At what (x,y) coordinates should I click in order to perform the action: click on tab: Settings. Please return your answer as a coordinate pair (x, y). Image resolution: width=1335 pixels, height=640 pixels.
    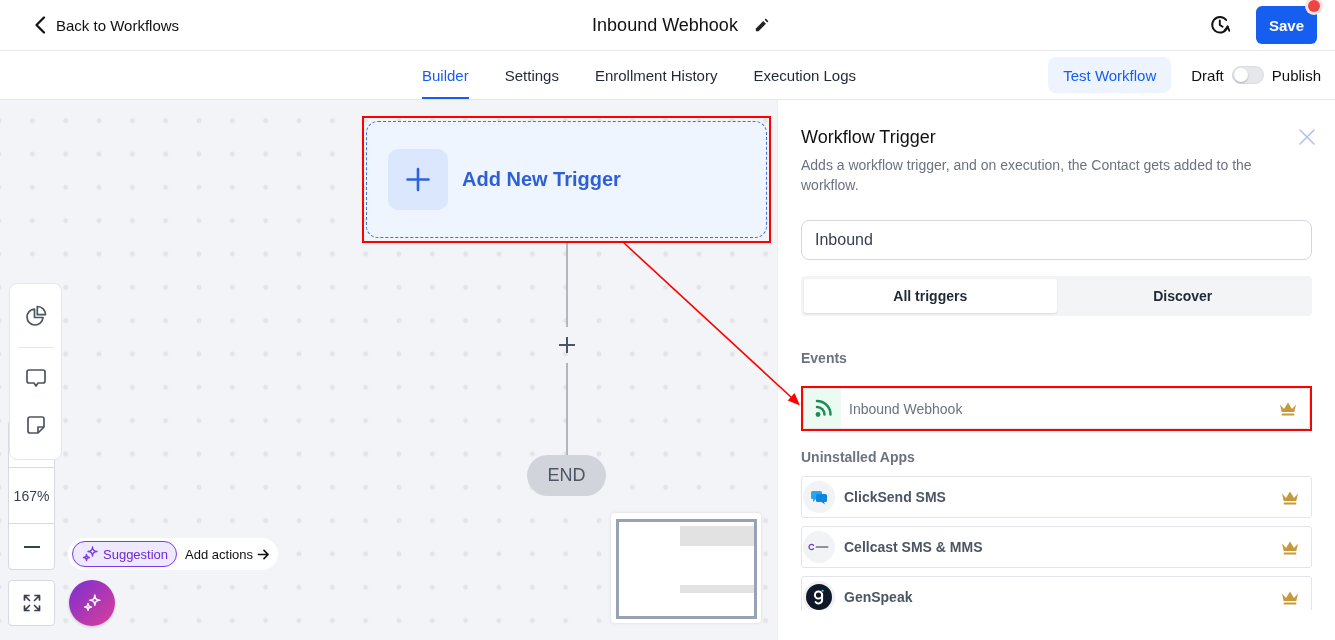
    Looking at the image, I should click on (531, 75).